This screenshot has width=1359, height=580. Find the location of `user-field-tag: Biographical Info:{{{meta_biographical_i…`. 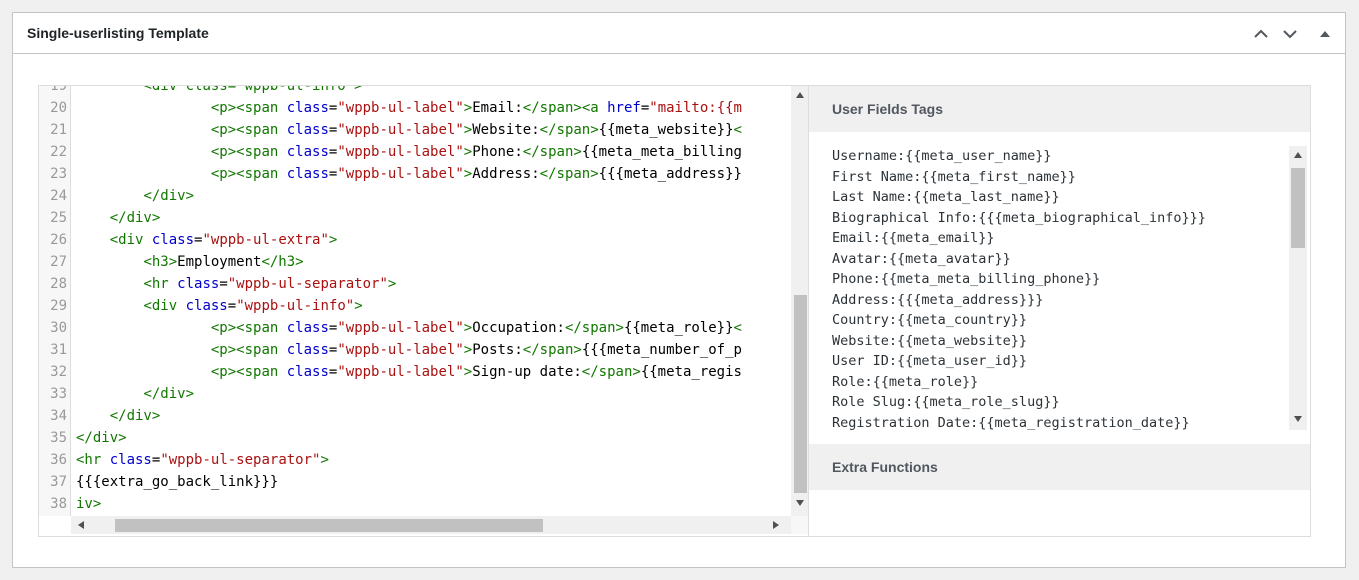

user-field-tag: Biographical Info:{{{meta_biographical_i… is located at coordinates (1019, 218).